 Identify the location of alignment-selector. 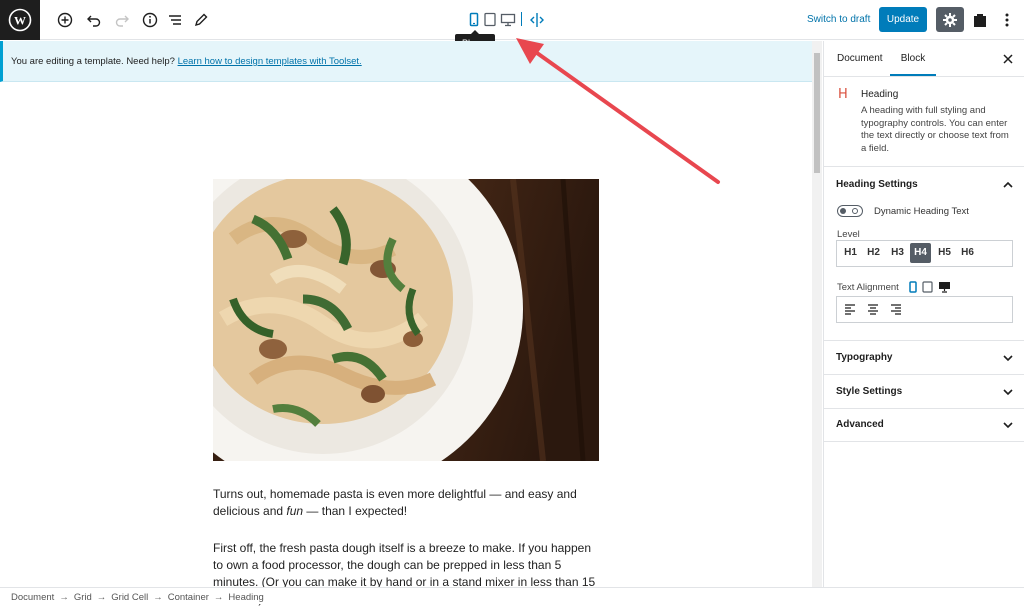
(924, 309).